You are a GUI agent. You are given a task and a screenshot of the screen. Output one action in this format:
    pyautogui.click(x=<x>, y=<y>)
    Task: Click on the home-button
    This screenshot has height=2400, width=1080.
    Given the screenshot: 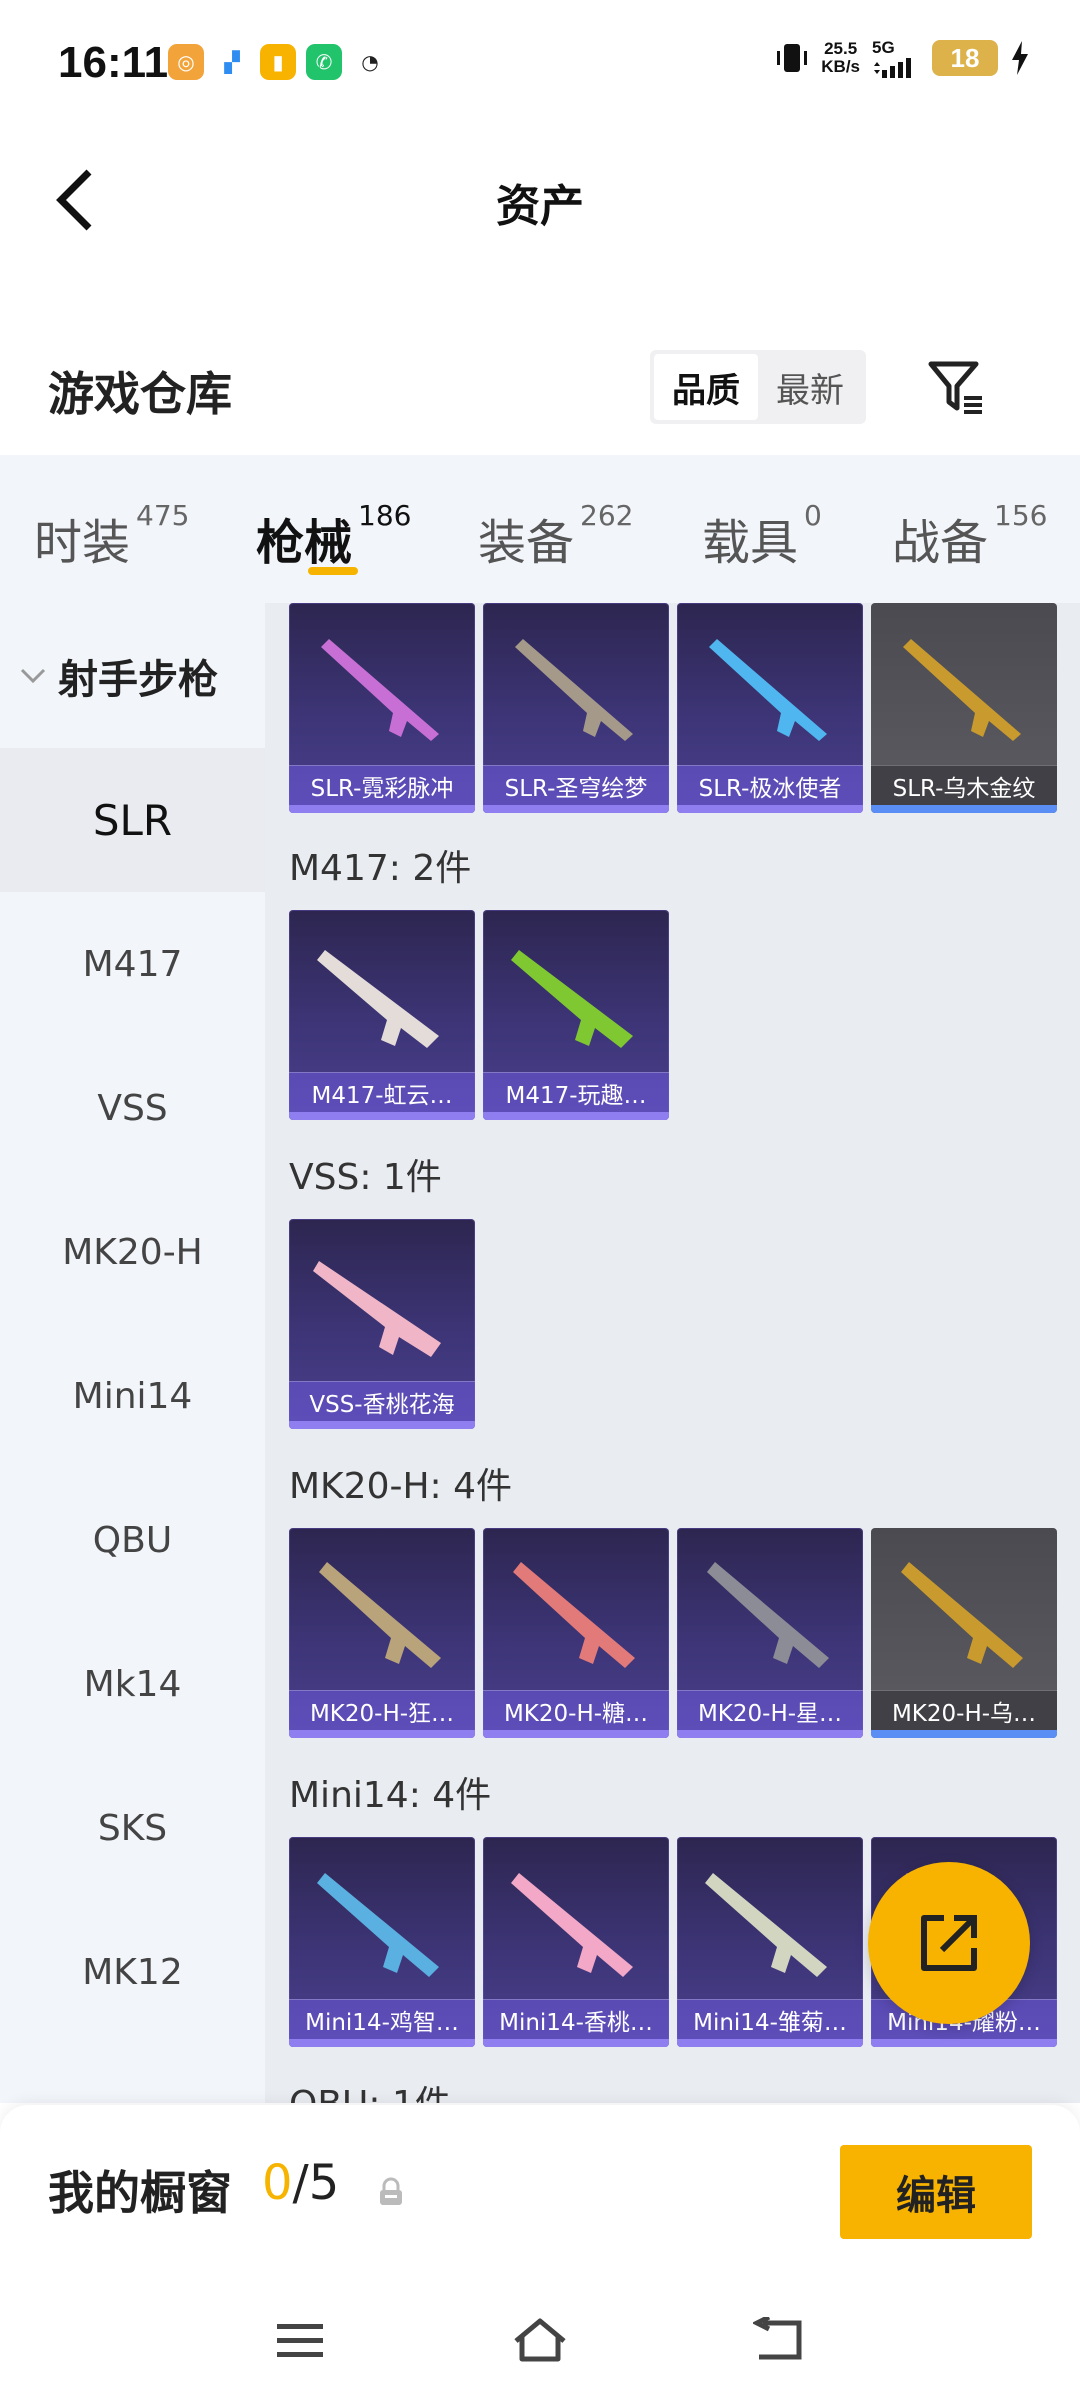 What is the action you would take?
    pyautogui.click(x=540, y=2340)
    